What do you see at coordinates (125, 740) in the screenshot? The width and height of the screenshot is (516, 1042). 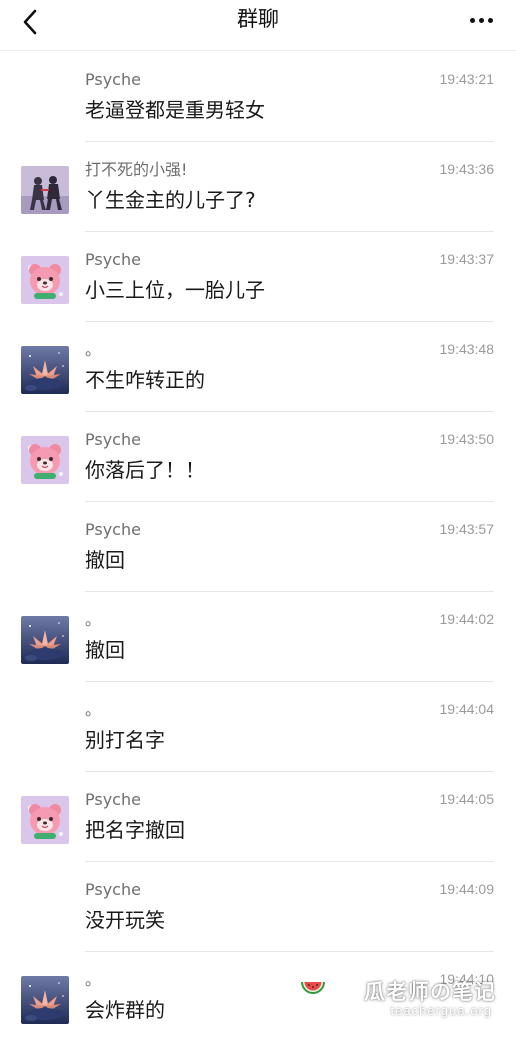 I see `message-text: 别打名字` at bounding box center [125, 740].